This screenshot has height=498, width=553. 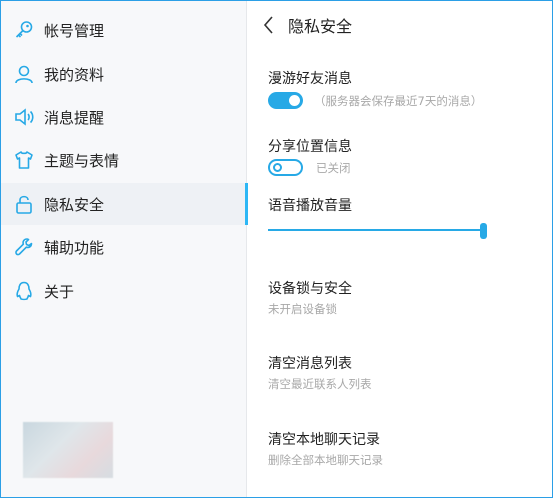 I want to click on sidebar-item-label: 消息提醒, so click(x=74, y=117).